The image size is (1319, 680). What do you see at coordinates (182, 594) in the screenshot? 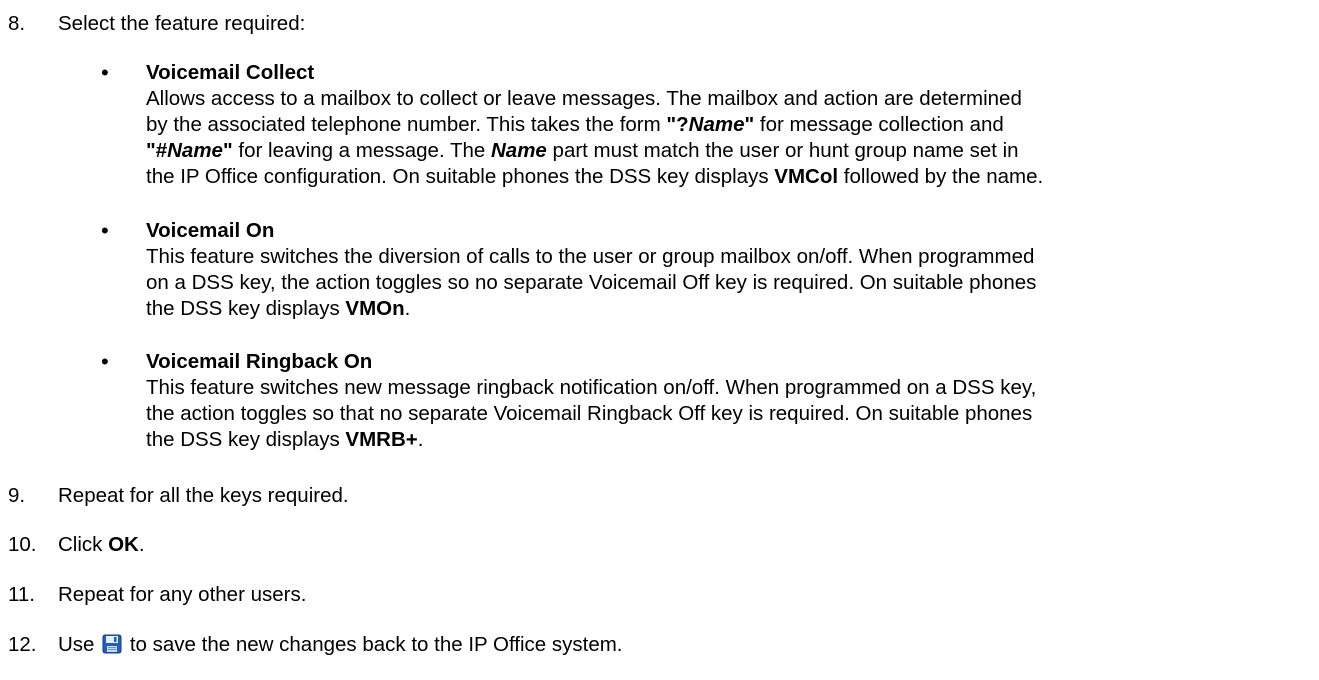
I see `step-text: Repeat for any other users.` at bounding box center [182, 594].